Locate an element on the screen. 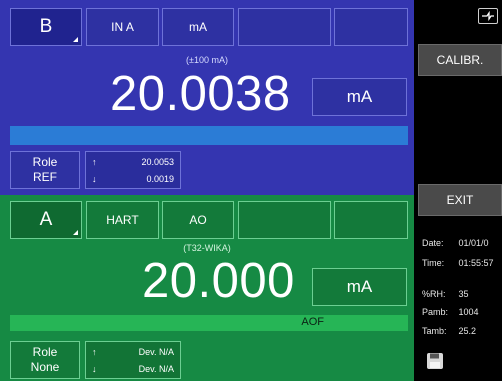 Image resolution: width=502 pixels, height=381 pixels. channel-a-status-bar: AOF is located at coordinates (209, 323).